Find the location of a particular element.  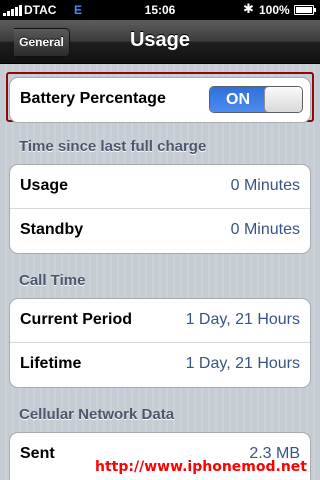

standby-value: 0 Minutes is located at coordinates (265, 229).